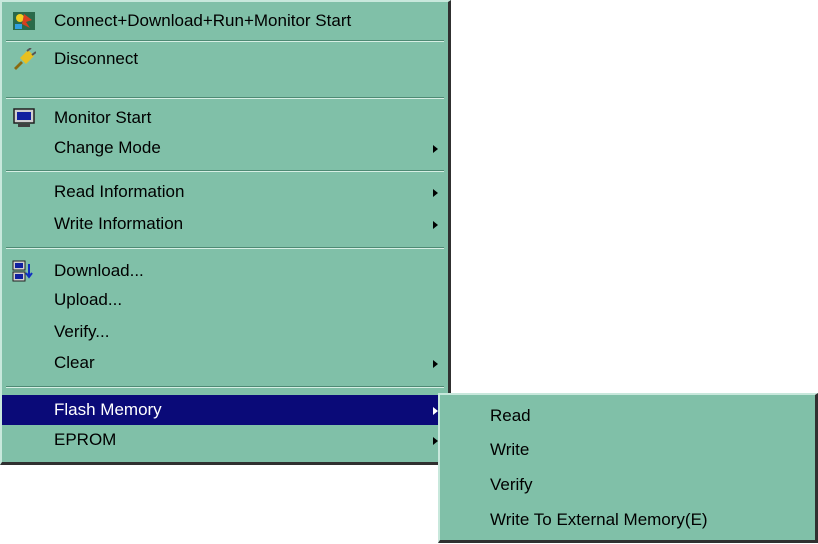  Describe the element at coordinates (119, 223) in the screenshot. I see `menu-item-label: Write Information` at that location.